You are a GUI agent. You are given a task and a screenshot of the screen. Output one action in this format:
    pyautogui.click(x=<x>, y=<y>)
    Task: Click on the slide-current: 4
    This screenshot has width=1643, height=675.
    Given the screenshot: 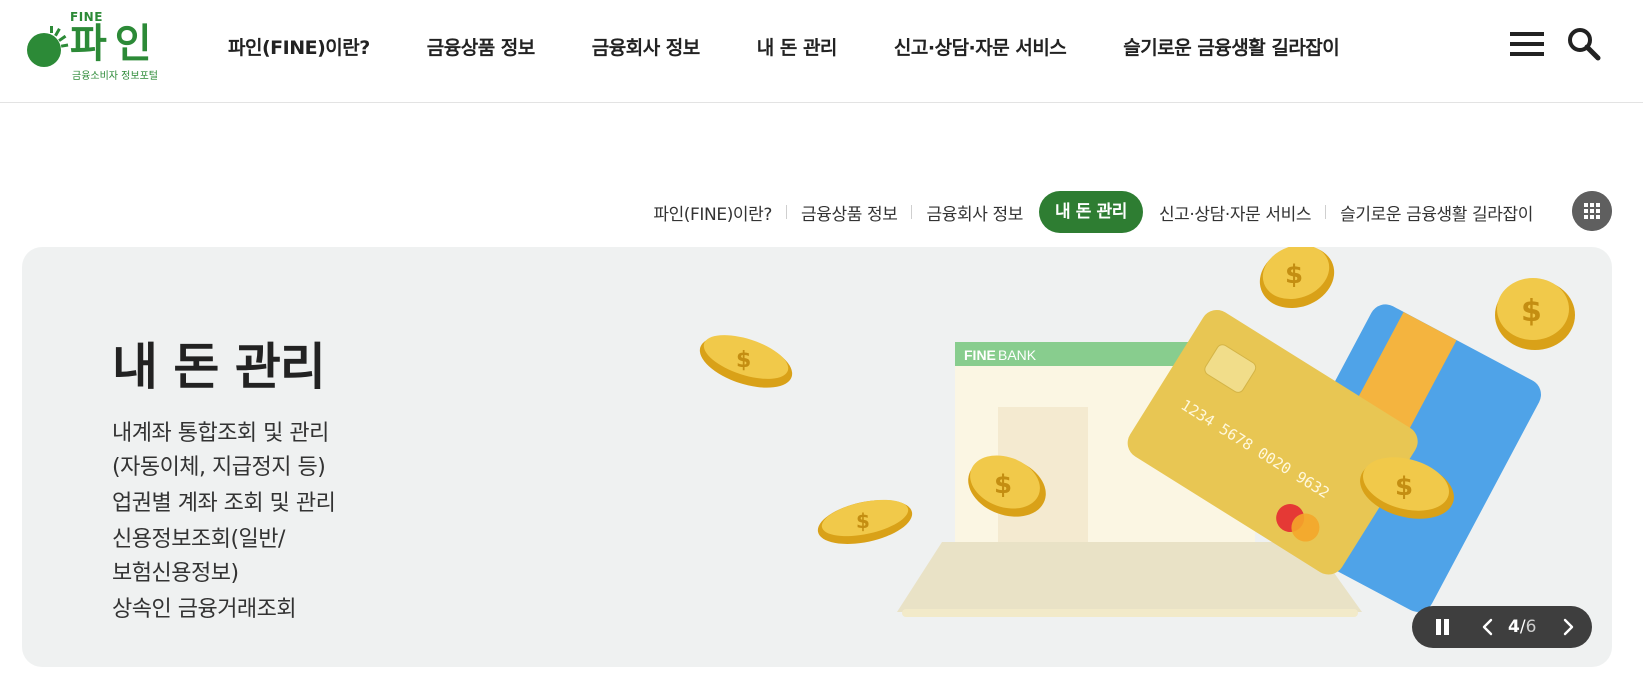 What is the action you would take?
    pyautogui.click(x=1514, y=627)
    